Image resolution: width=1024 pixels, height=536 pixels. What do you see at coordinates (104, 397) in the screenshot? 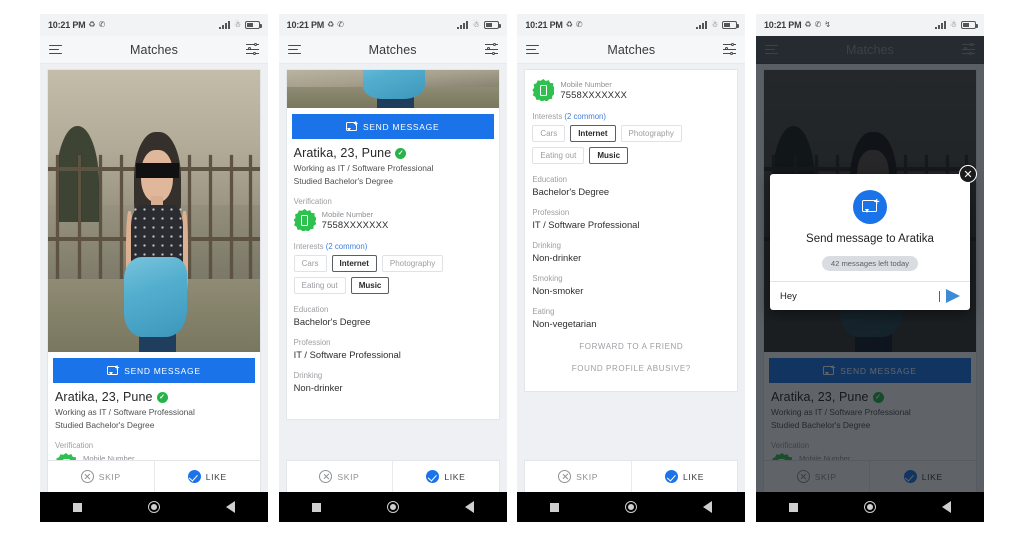
I see `profile-name: Aratika, 23, Pune` at bounding box center [104, 397].